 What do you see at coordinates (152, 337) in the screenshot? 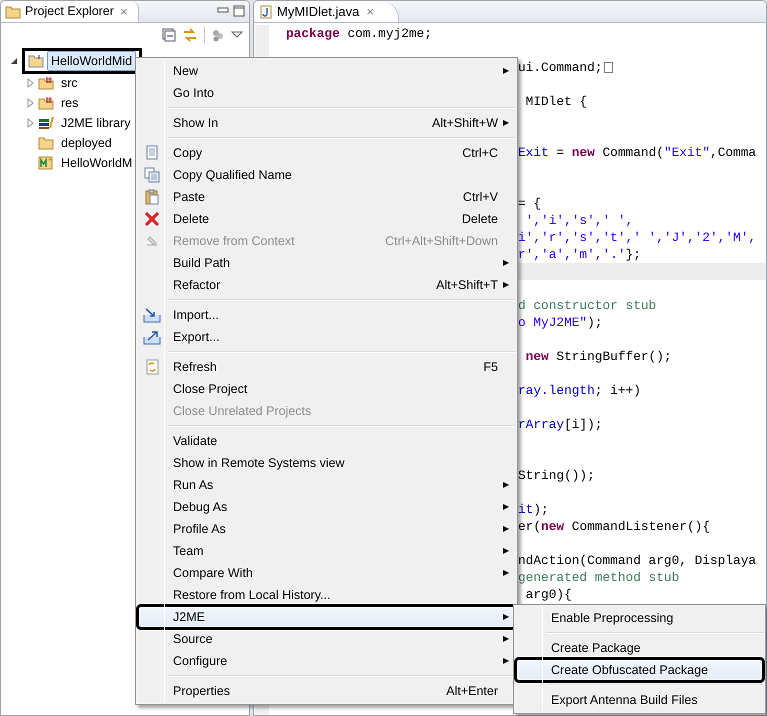
I see `export-icon` at bounding box center [152, 337].